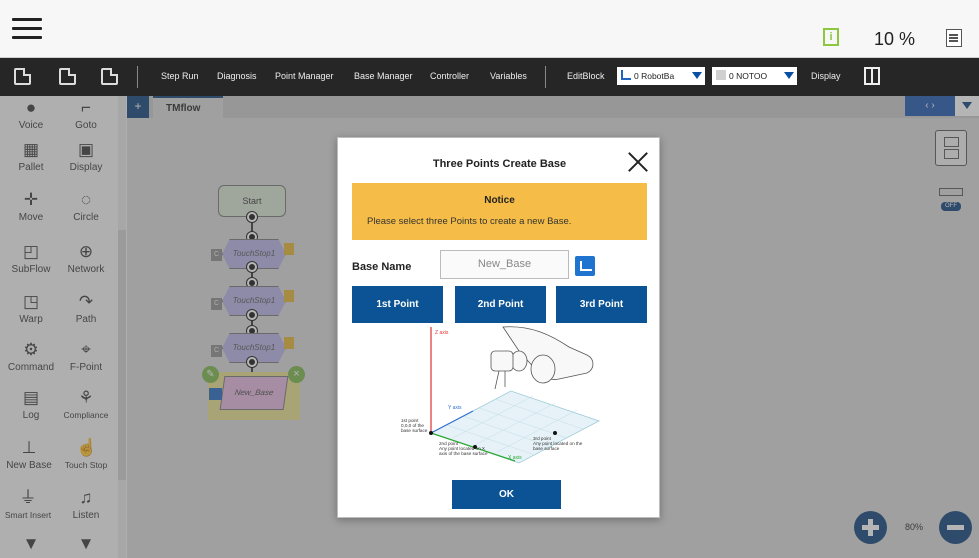 This screenshot has height=558, width=979. What do you see at coordinates (463, 453) in the screenshot?
I see `second-point-label-line: axis of the base surface` at bounding box center [463, 453].